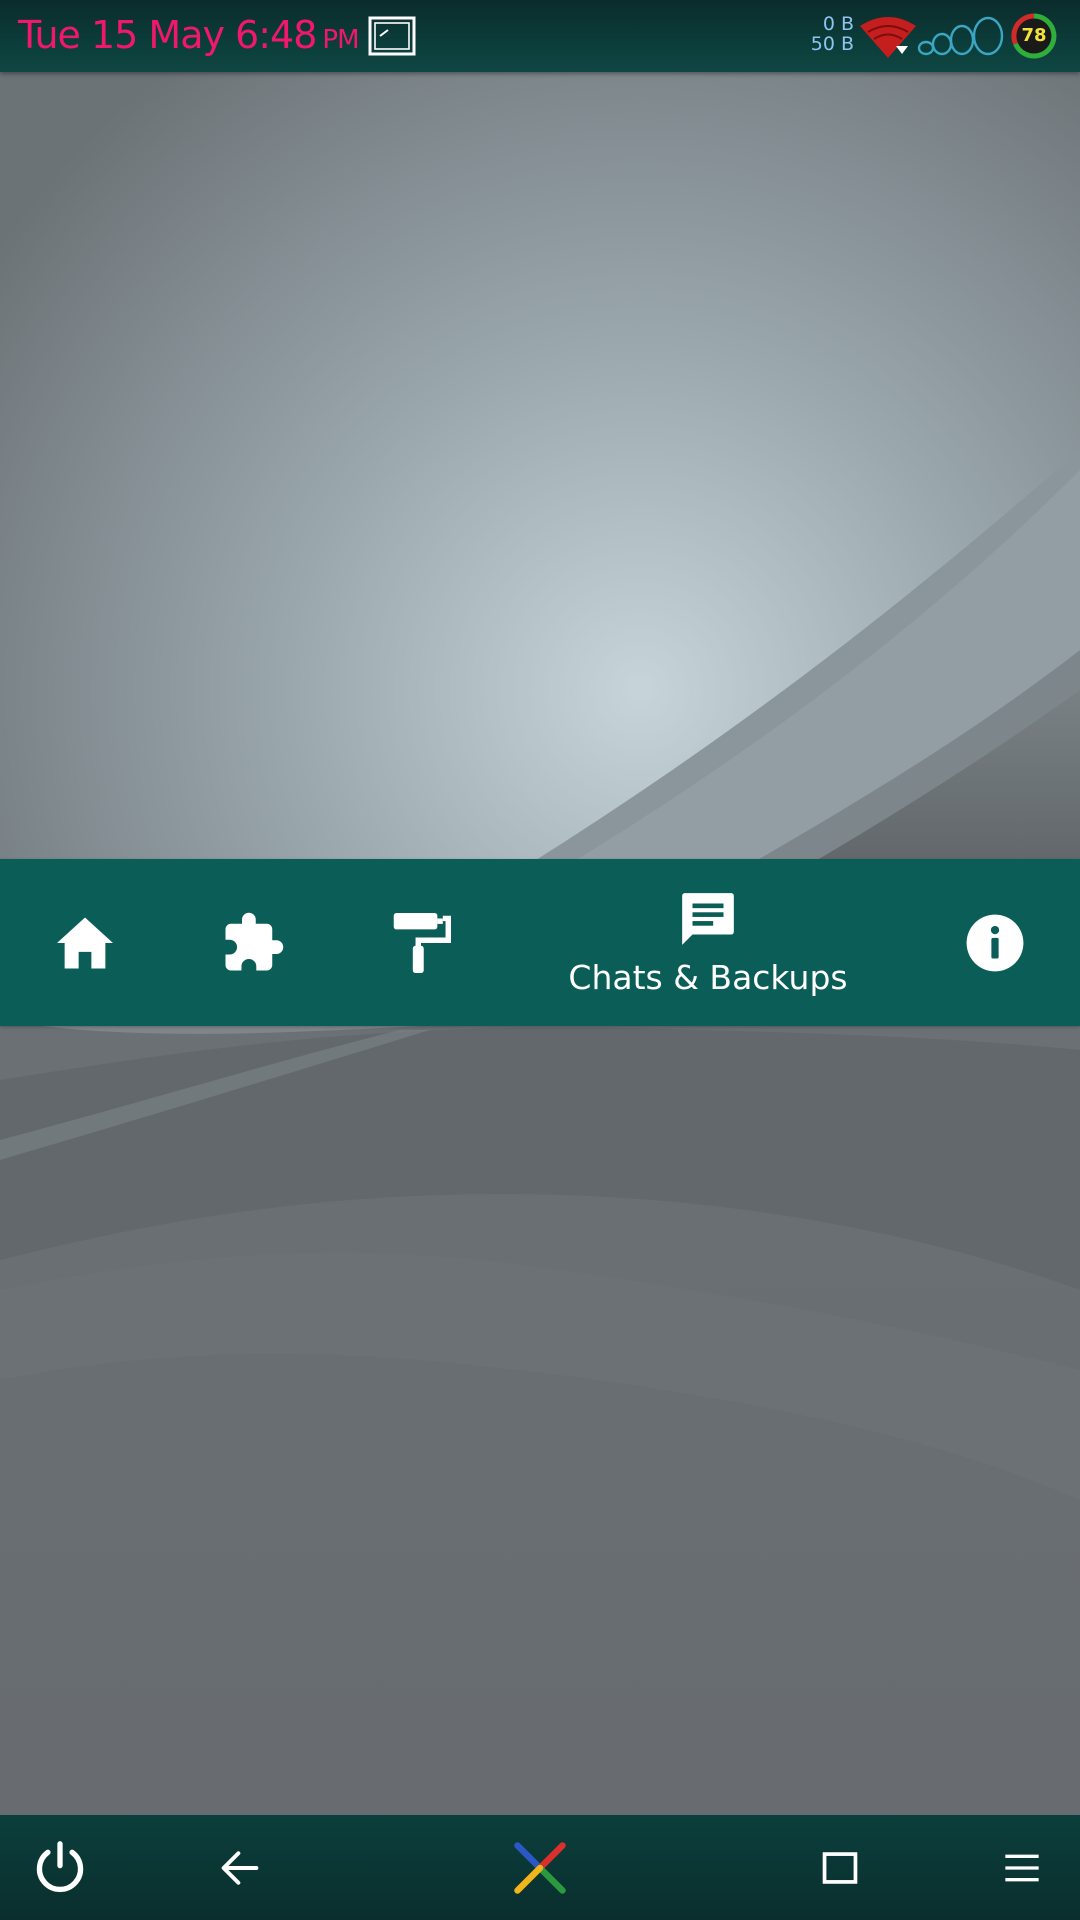 The width and height of the screenshot is (1080, 1920). I want to click on back-arrow-icon, so click(240, 1867).